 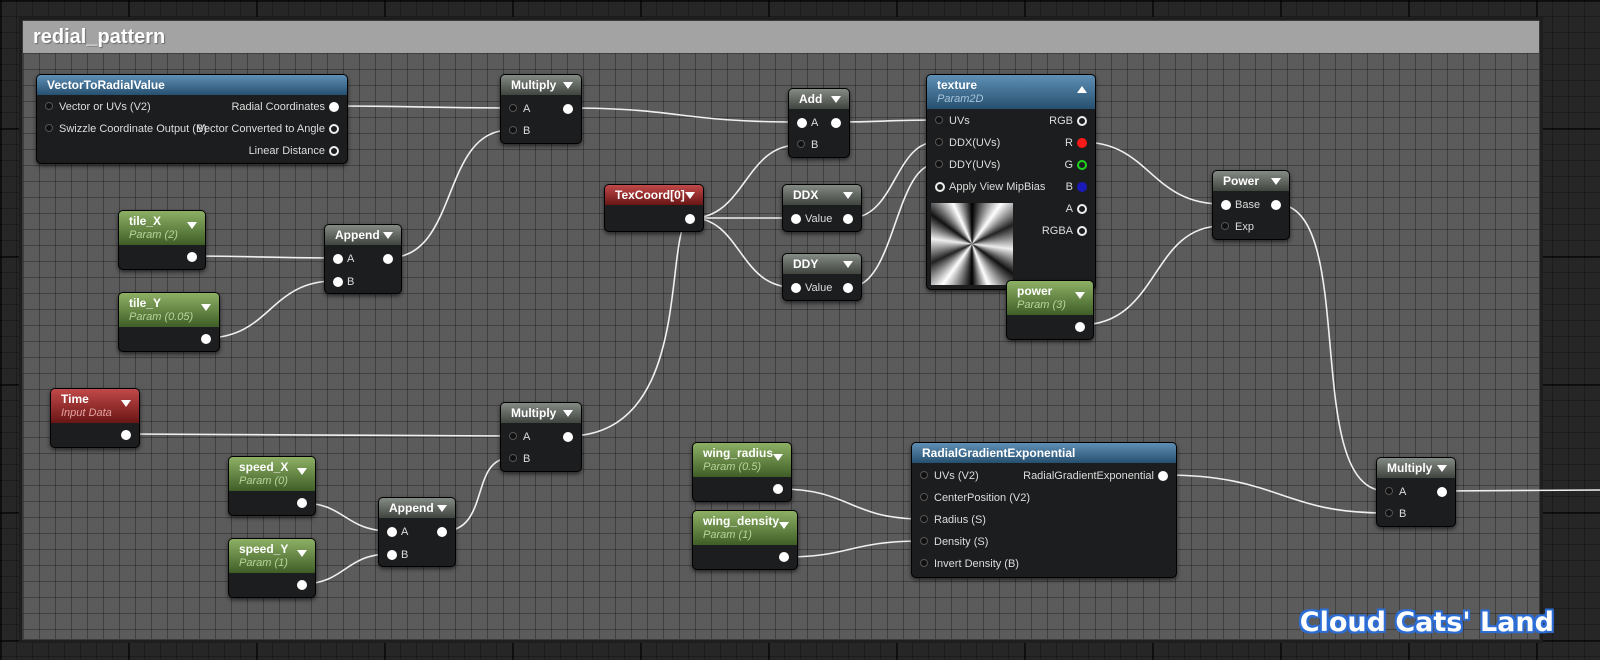 I want to click on node-header: speed_X Param (0), so click(x=272, y=474).